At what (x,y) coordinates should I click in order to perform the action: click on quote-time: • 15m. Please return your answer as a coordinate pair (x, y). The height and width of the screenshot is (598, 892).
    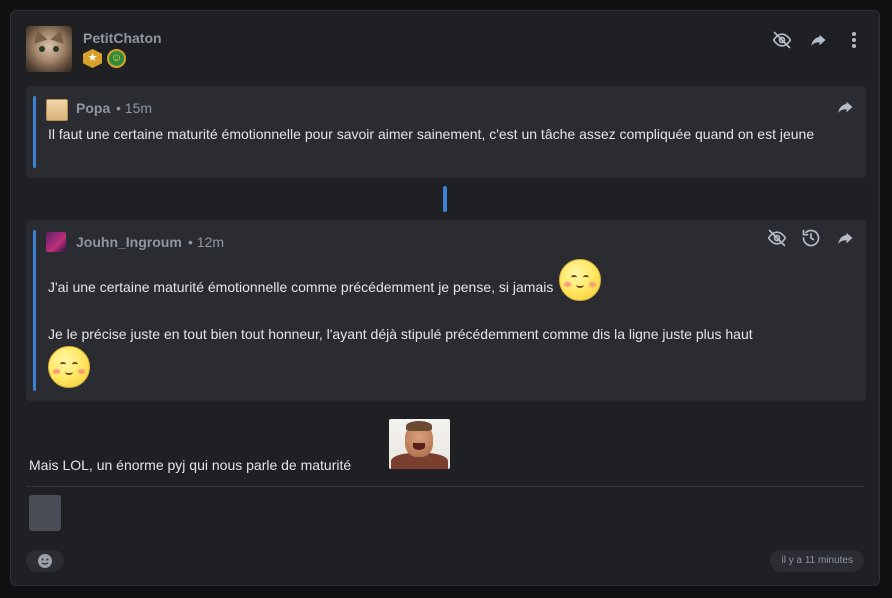
    Looking at the image, I should click on (134, 108).